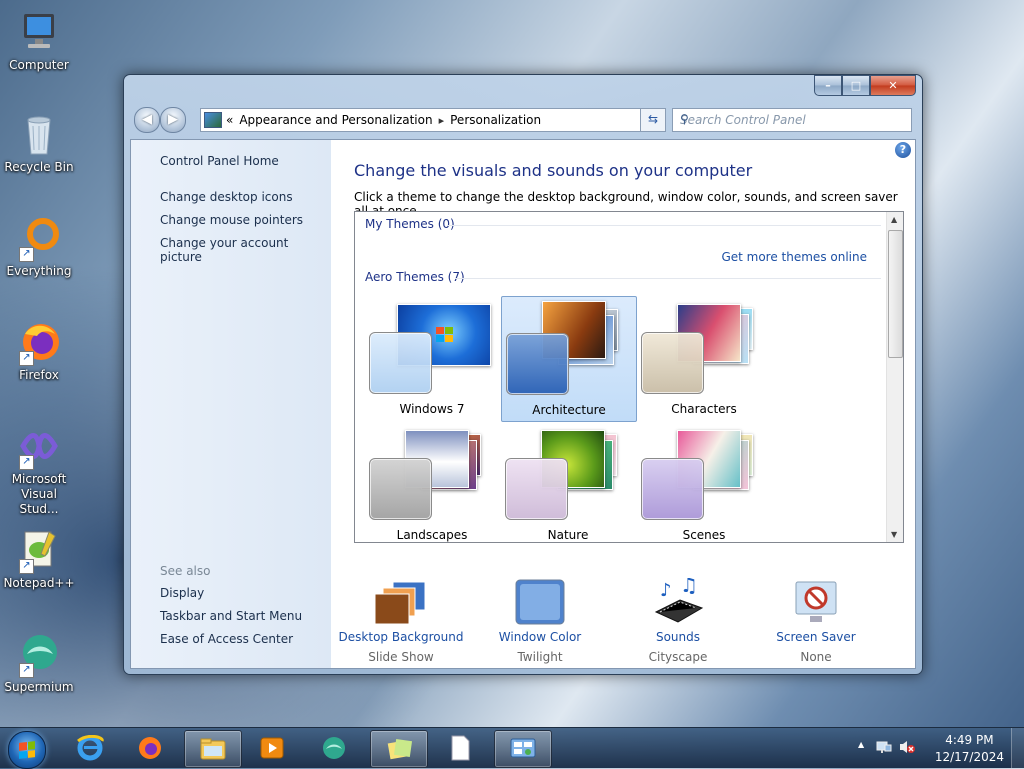 The image size is (1024, 769). I want to click on windows-logo-icon, so click(27, 750).